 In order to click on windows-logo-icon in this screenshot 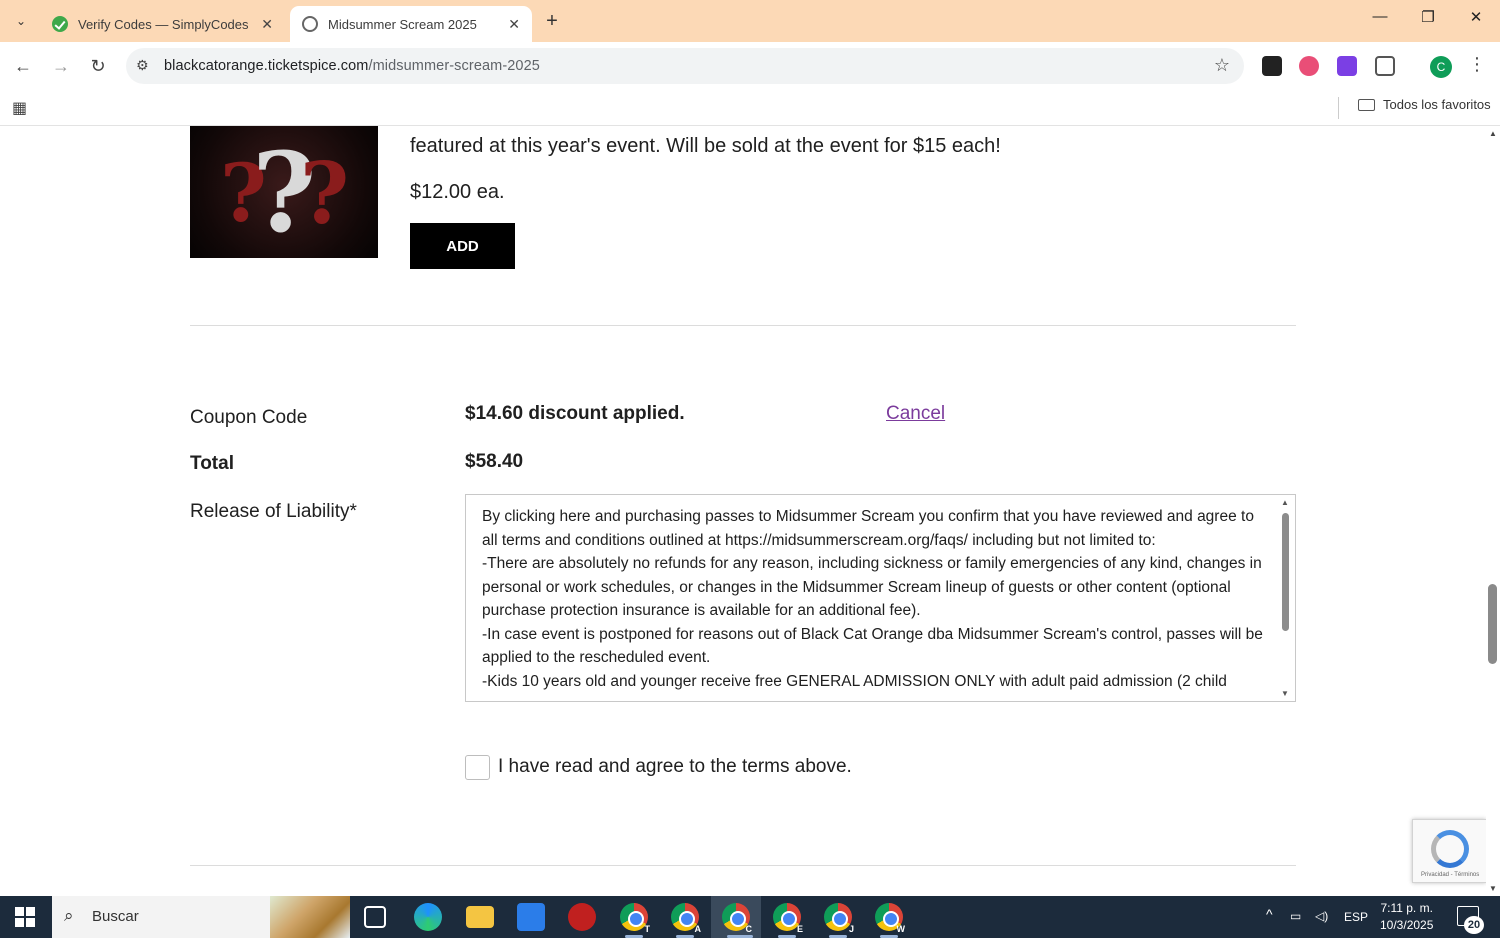, I will do `click(25, 917)`.